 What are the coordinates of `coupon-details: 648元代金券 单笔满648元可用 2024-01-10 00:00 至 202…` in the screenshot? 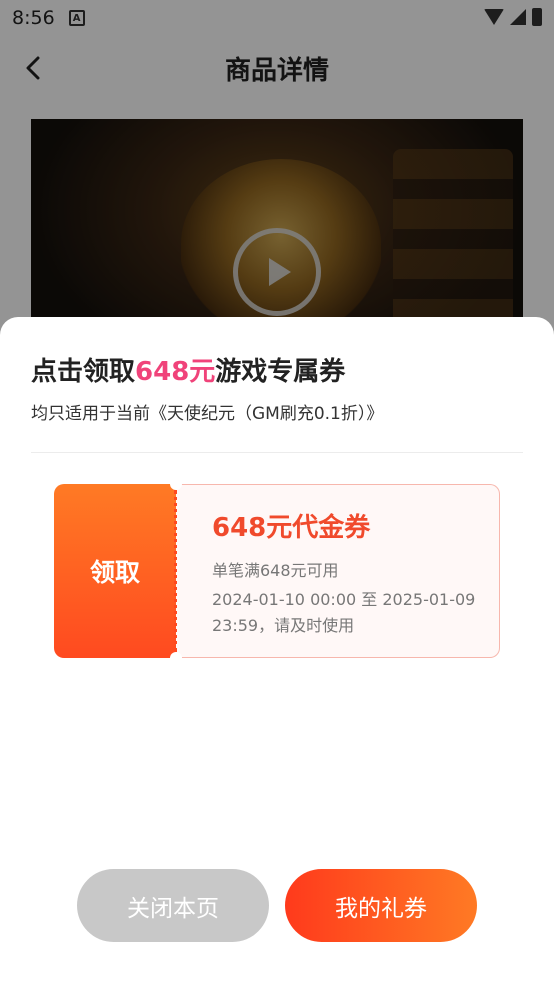 It's located at (338, 571).